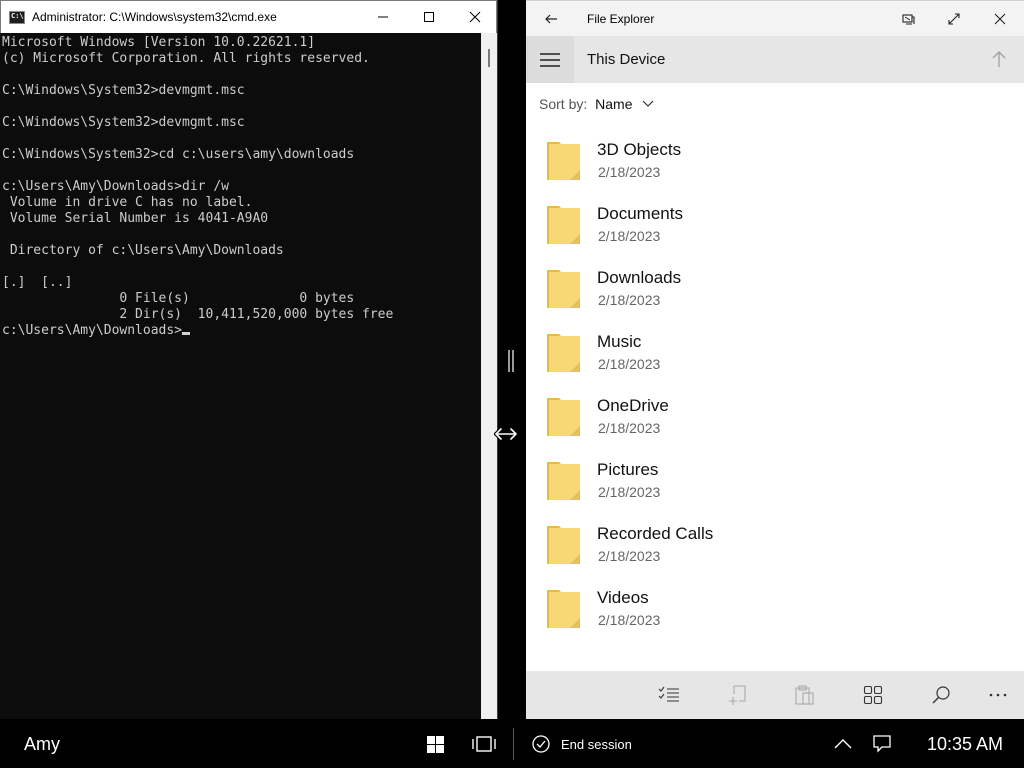 This screenshot has width=1024, height=768. I want to click on new-folder-icon, so click(737, 695).